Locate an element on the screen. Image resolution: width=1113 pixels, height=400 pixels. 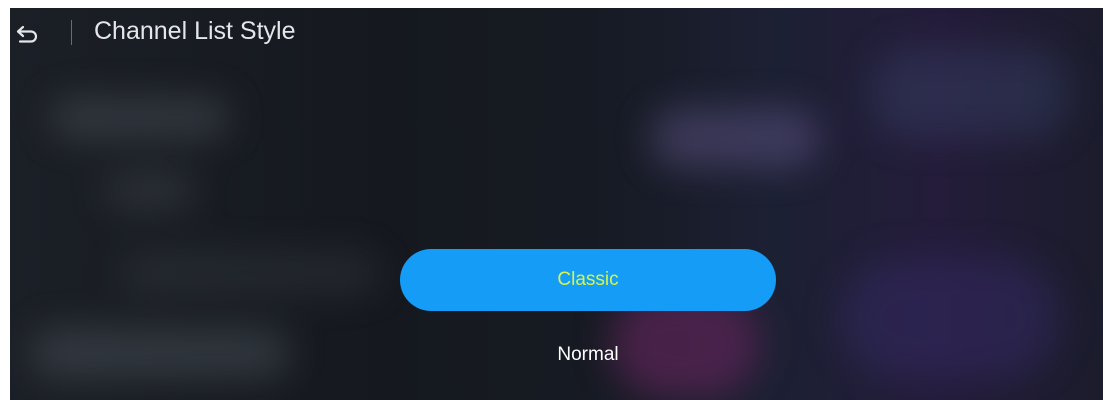
option-classic: Classic is located at coordinates (588, 280).